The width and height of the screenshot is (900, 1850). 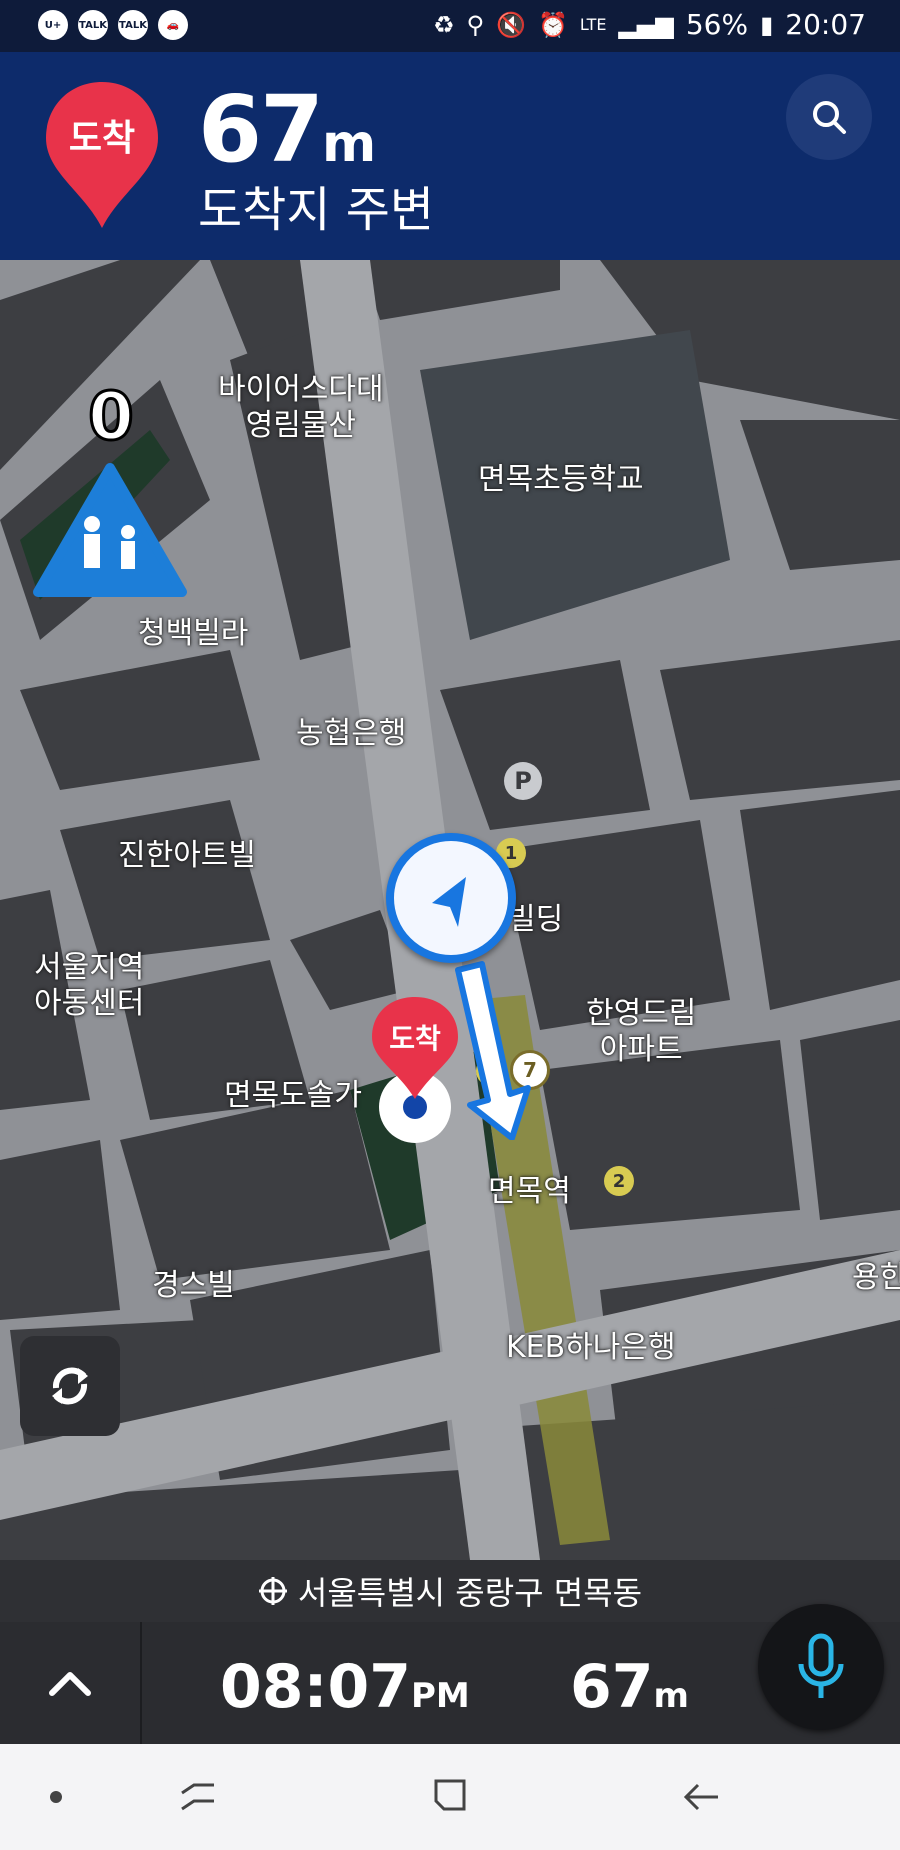 I want to click on distance-unit: m, so click(x=349, y=144).